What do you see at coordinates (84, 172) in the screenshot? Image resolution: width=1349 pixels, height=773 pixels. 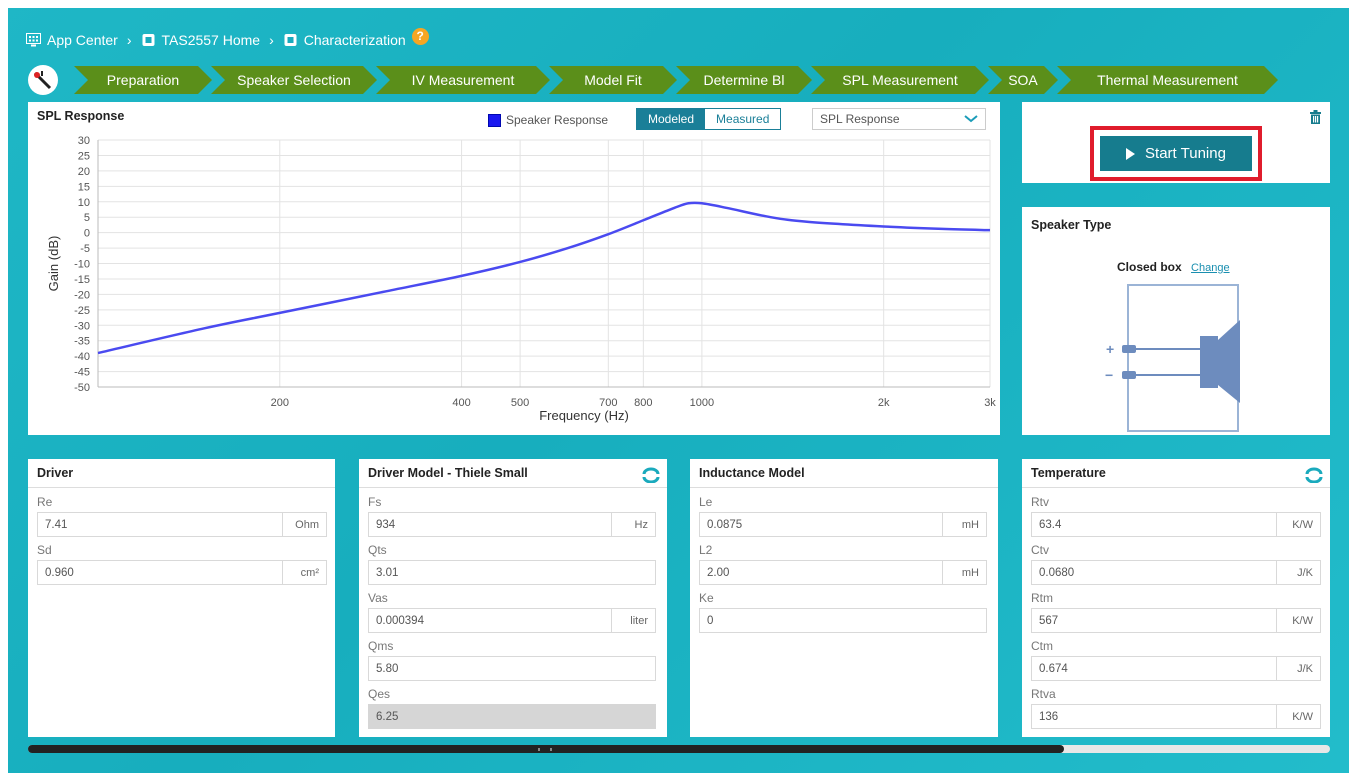 I see `y-tick-label: 20` at bounding box center [84, 172].